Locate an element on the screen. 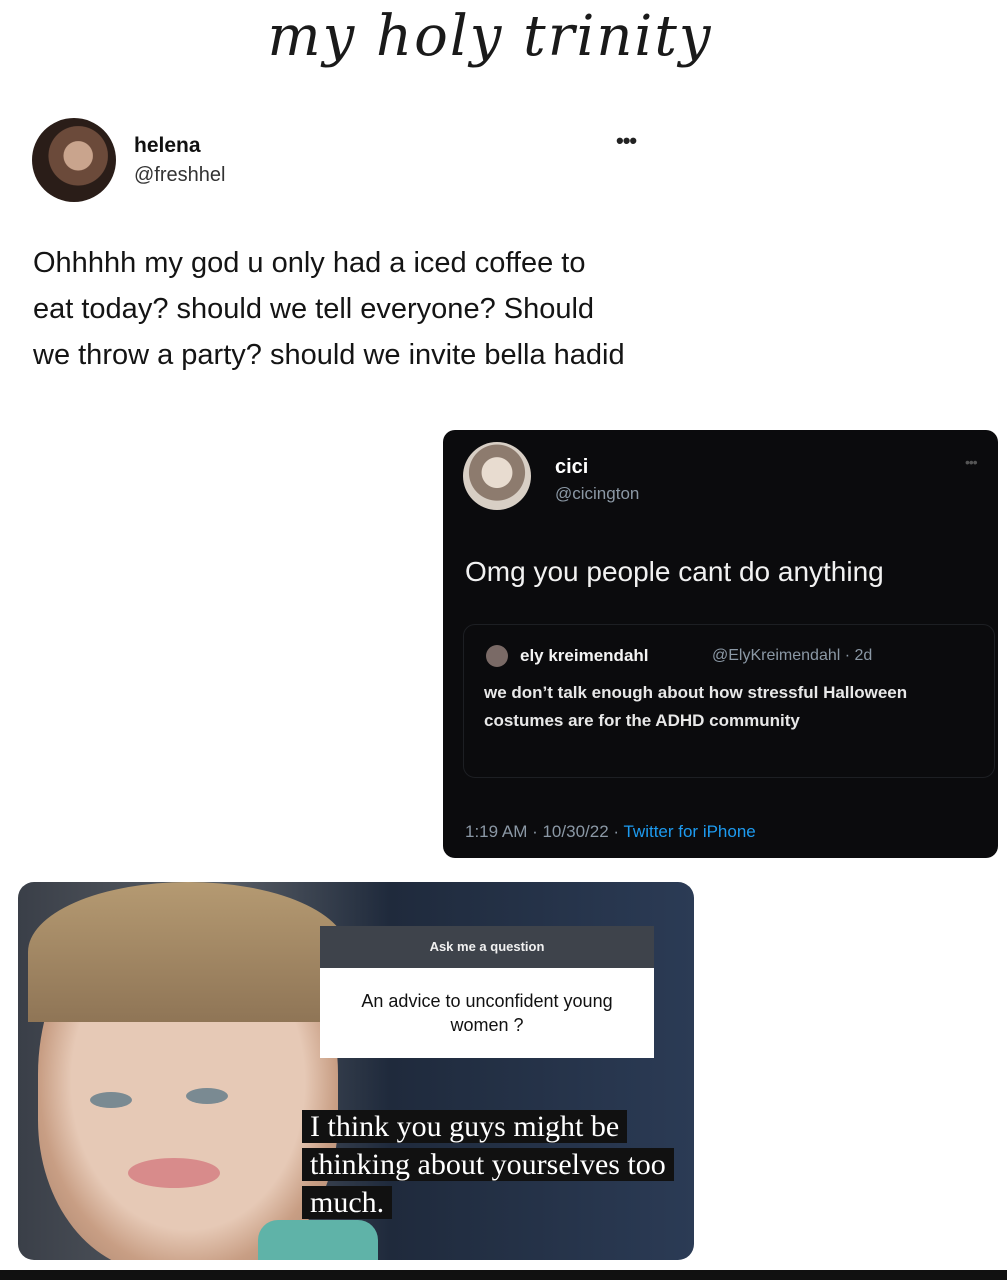 The height and width of the screenshot is (1280, 1007). question-sticker: An advice to unconfident young women ? is located at coordinates (487, 1013).